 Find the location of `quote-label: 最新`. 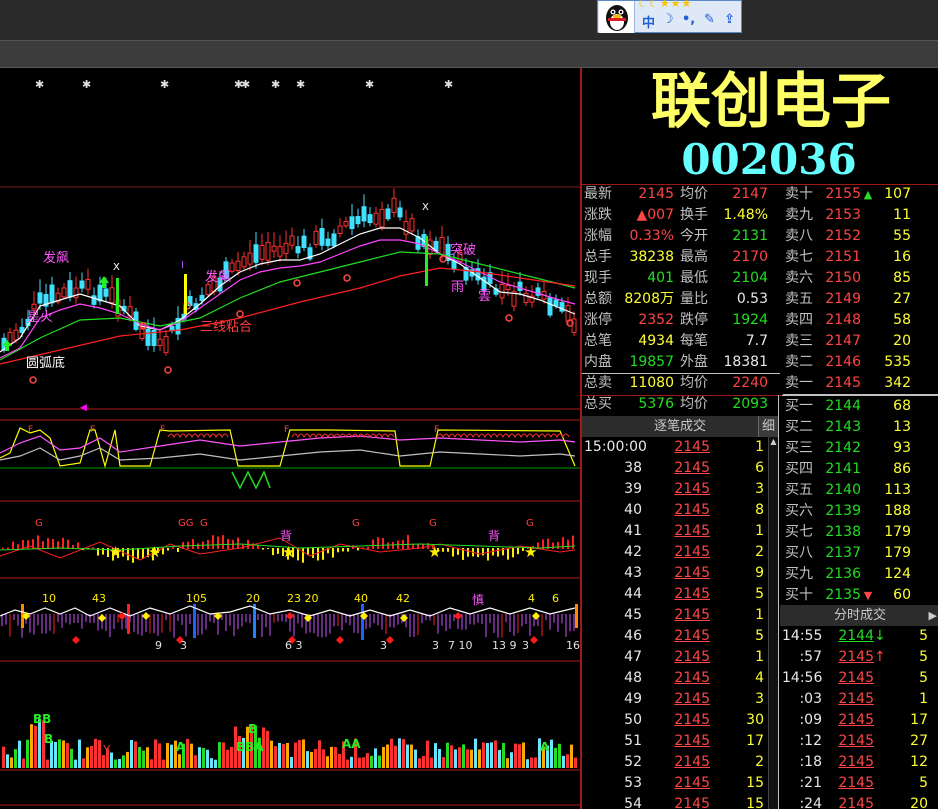

quote-label: 最新 is located at coordinates (598, 194).